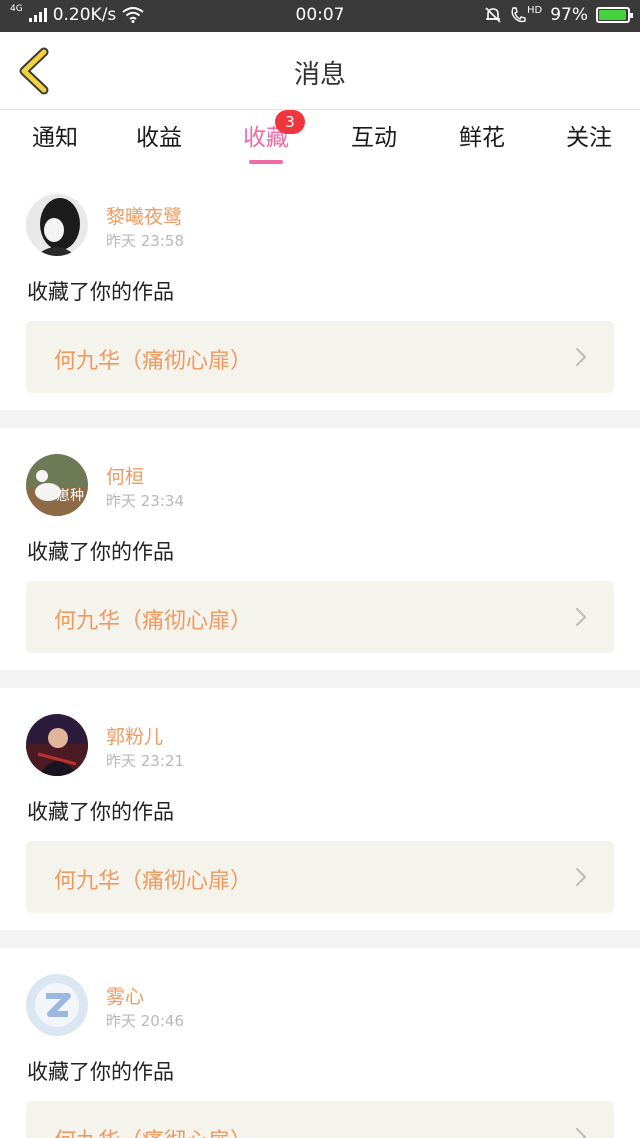 The height and width of the screenshot is (1138, 640). Describe the element at coordinates (145, 241) in the screenshot. I see `timestamp: 昨天 23:58` at that location.